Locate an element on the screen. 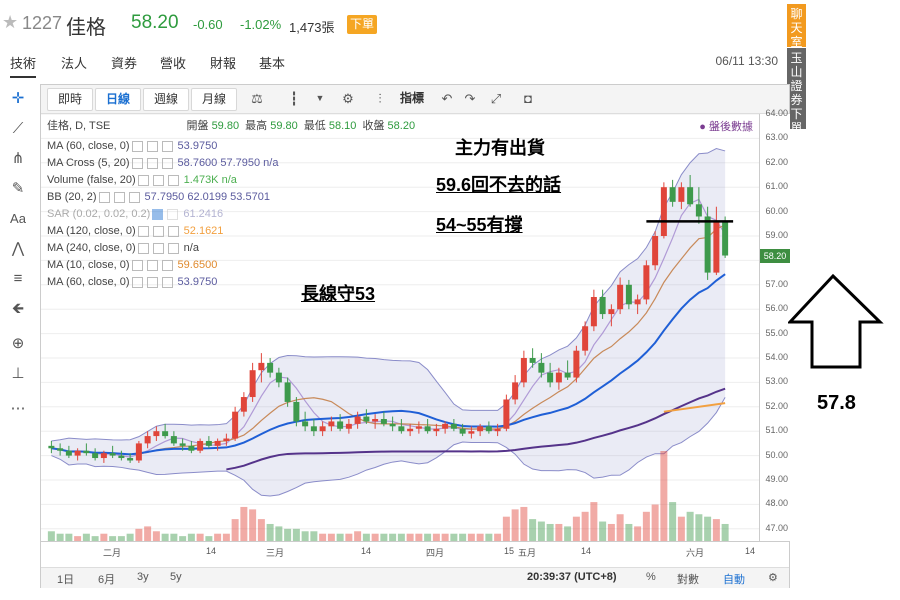  legend-item: BB (20, 2) 57.7950 62.0199 53.5701 is located at coordinates (158, 197).